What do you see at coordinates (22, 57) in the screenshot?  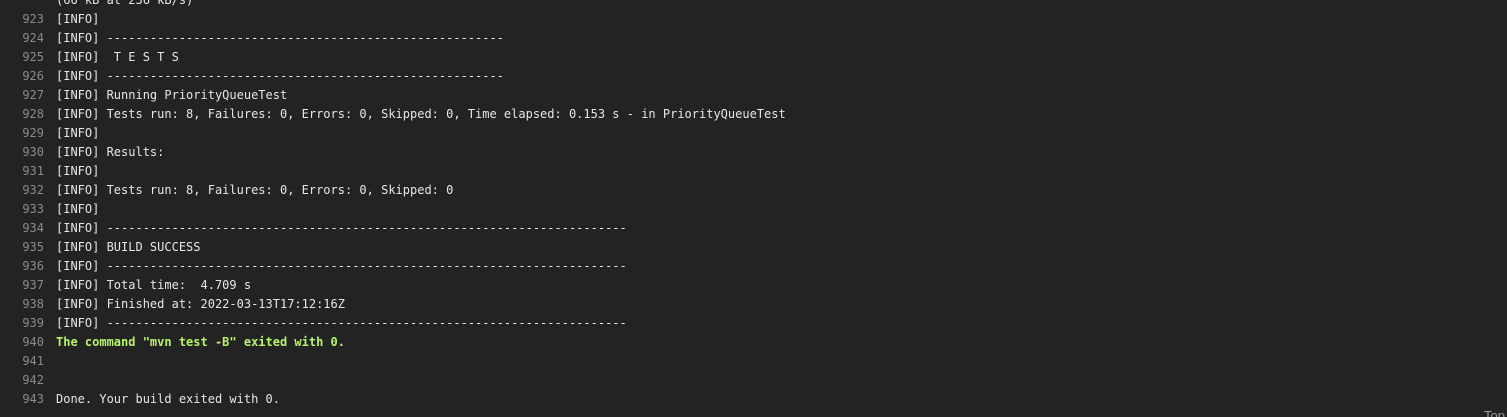 I see `line-number: 925` at bounding box center [22, 57].